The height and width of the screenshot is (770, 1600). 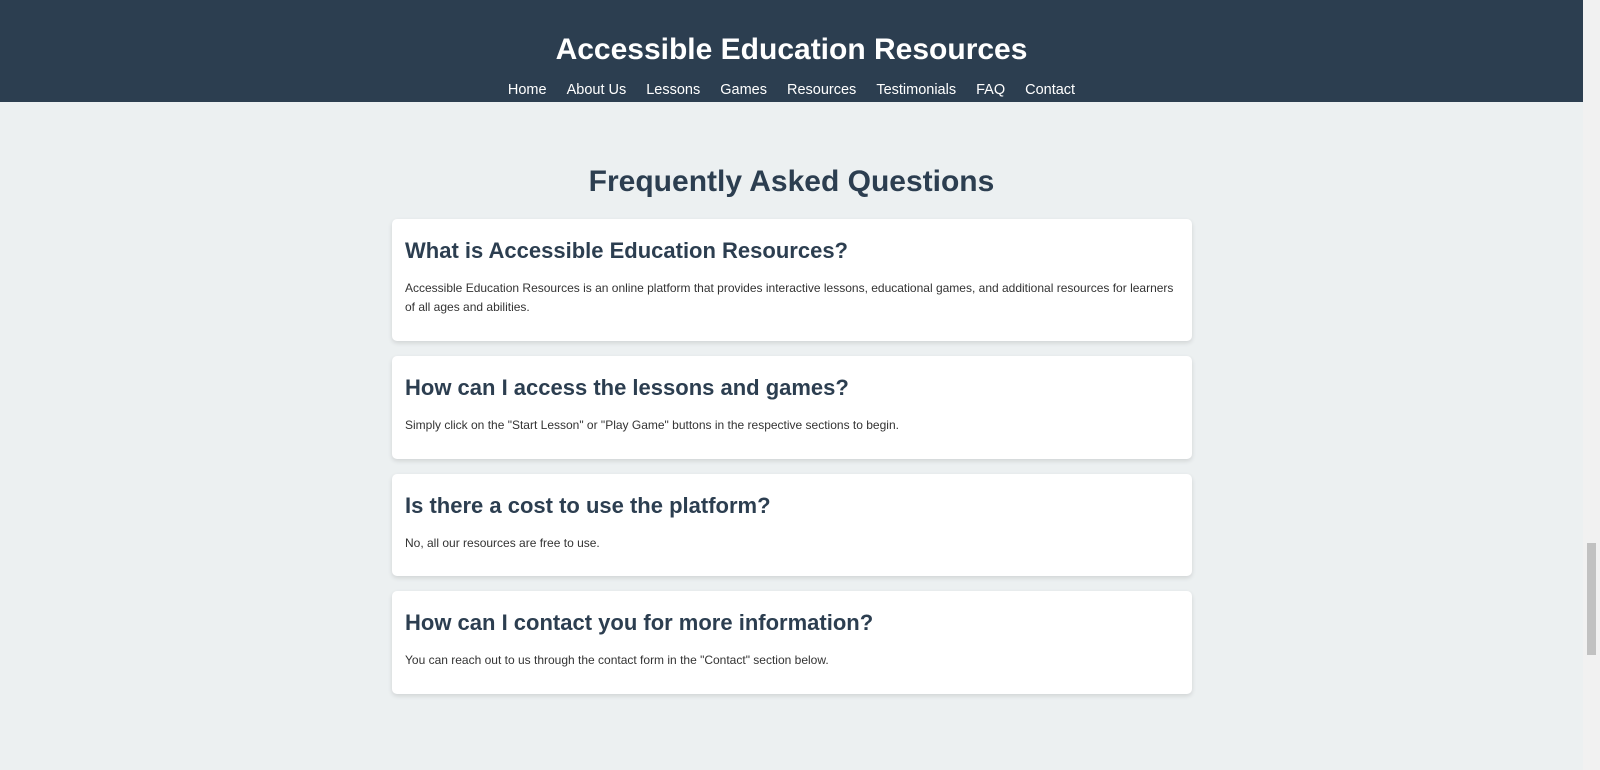 What do you see at coordinates (626, 250) in the screenshot?
I see `faq-question: What is Accessible Education Resources?` at bounding box center [626, 250].